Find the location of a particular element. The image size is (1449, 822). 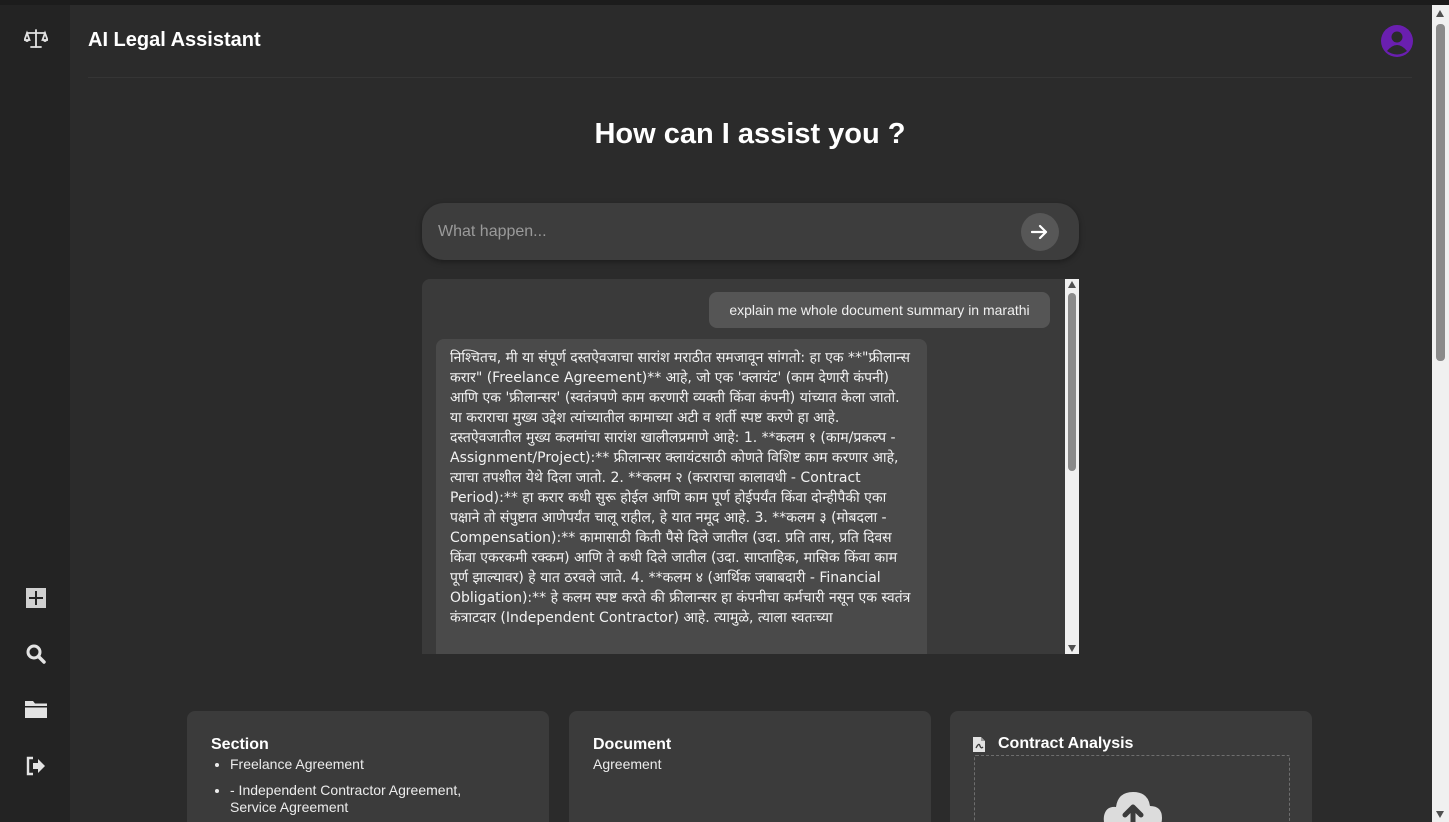

query-box is located at coordinates (750, 231).